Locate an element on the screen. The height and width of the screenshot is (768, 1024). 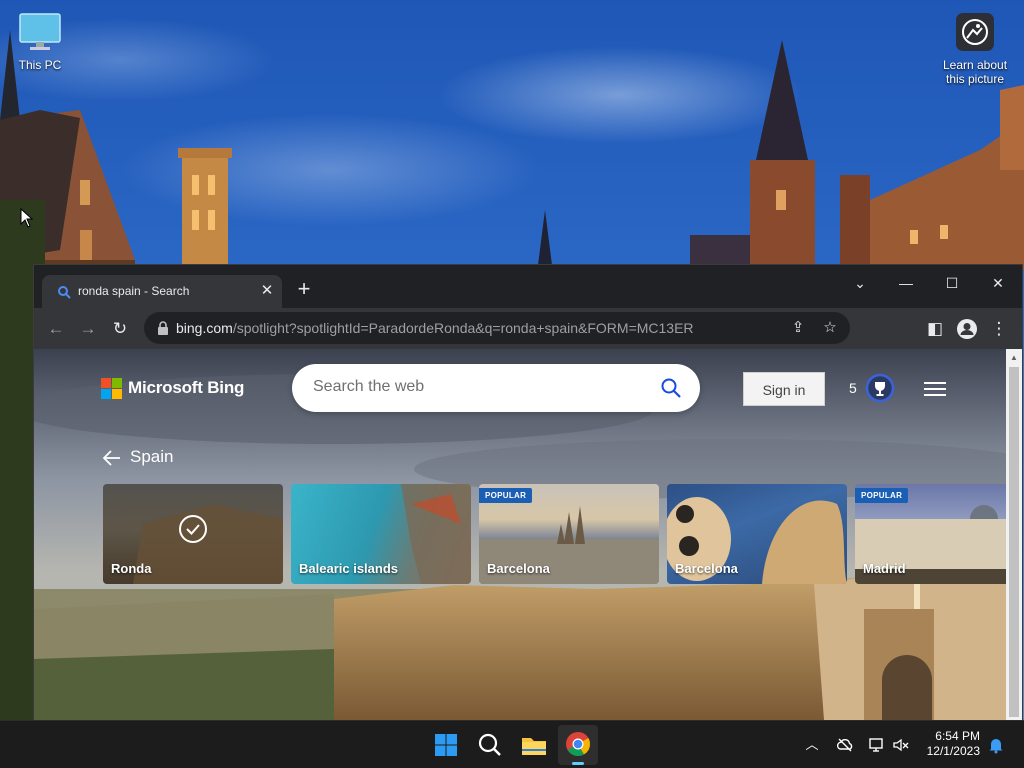
maximize-button: ☐ is located at coordinates (952, 283).